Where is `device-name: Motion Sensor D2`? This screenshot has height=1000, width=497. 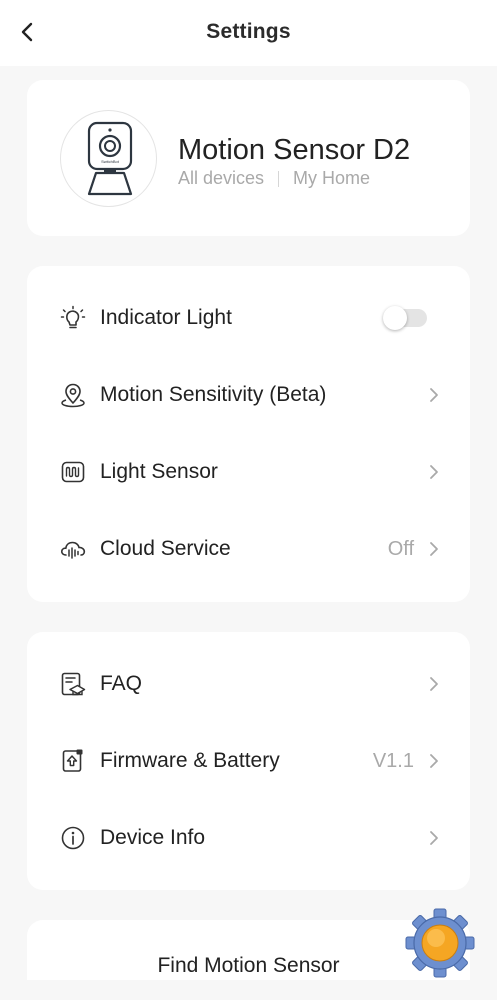 device-name: Motion Sensor D2 is located at coordinates (294, 150).